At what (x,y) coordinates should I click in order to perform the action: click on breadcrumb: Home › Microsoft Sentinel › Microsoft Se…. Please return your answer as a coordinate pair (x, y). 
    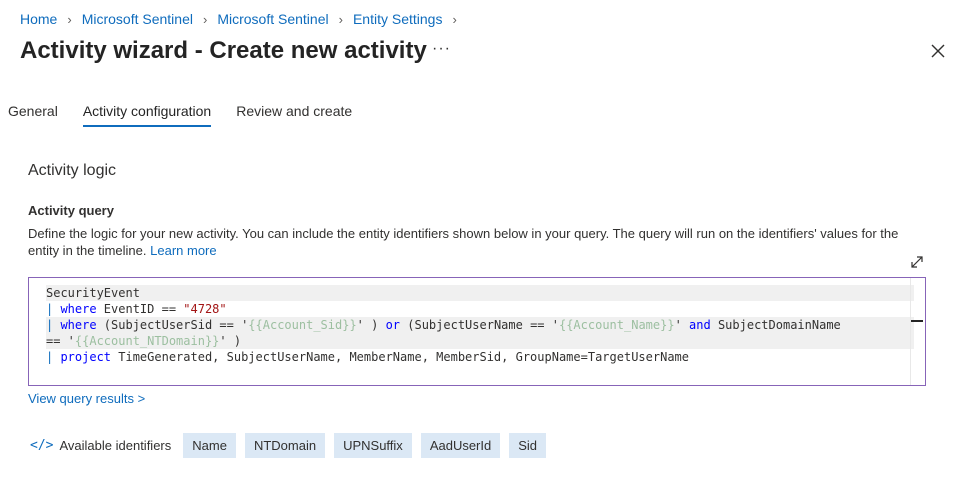
    Looking at the image, I should click on (243, 19).